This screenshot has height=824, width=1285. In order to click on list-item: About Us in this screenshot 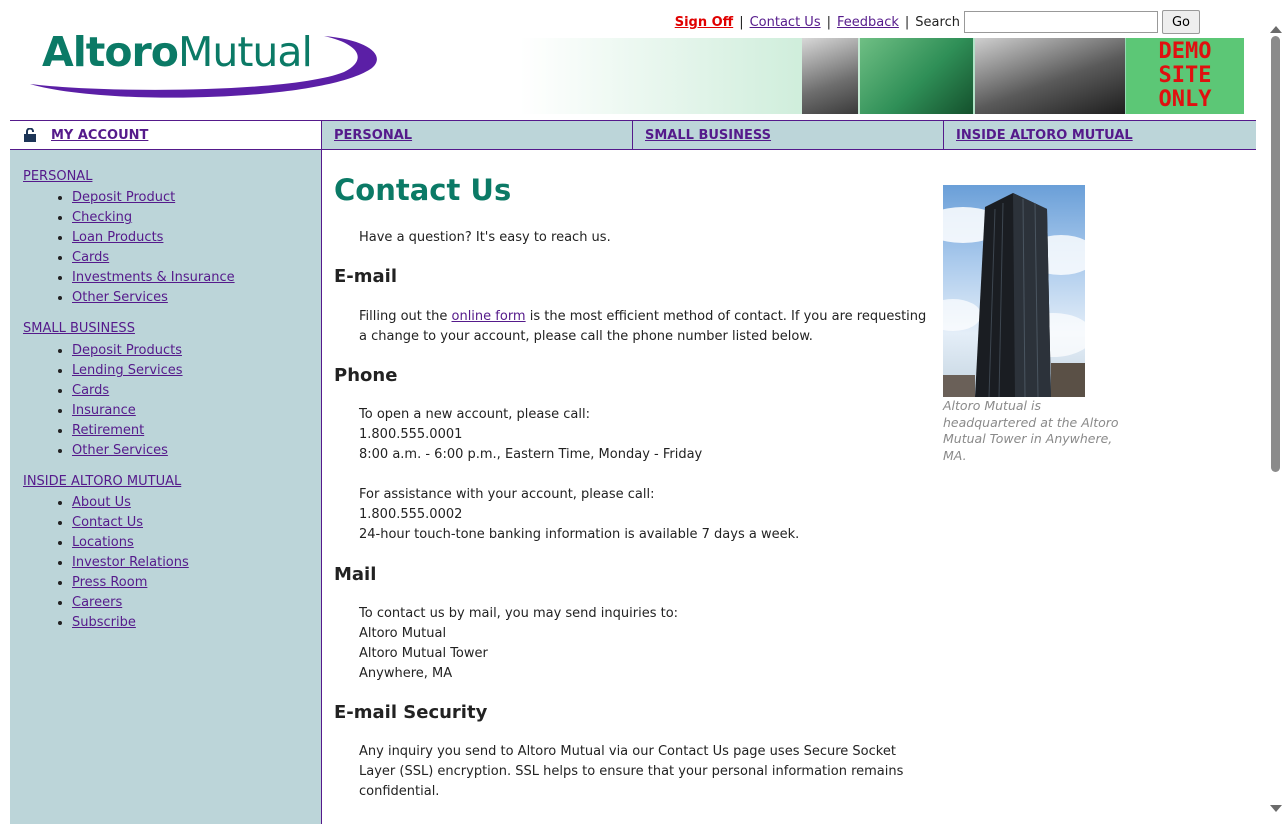, I will do `click(130, 503)`.